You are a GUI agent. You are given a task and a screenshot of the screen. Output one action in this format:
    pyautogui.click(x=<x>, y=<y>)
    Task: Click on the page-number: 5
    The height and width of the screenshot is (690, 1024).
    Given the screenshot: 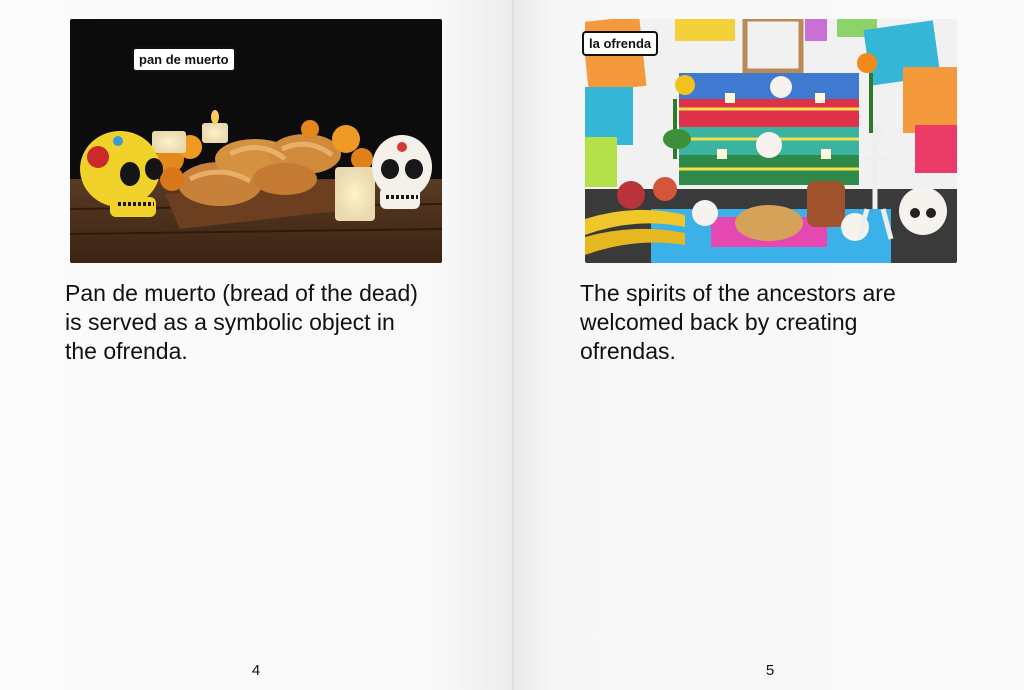 What is the action you would take?
    pyautogui.click(x=770, y=670)
    